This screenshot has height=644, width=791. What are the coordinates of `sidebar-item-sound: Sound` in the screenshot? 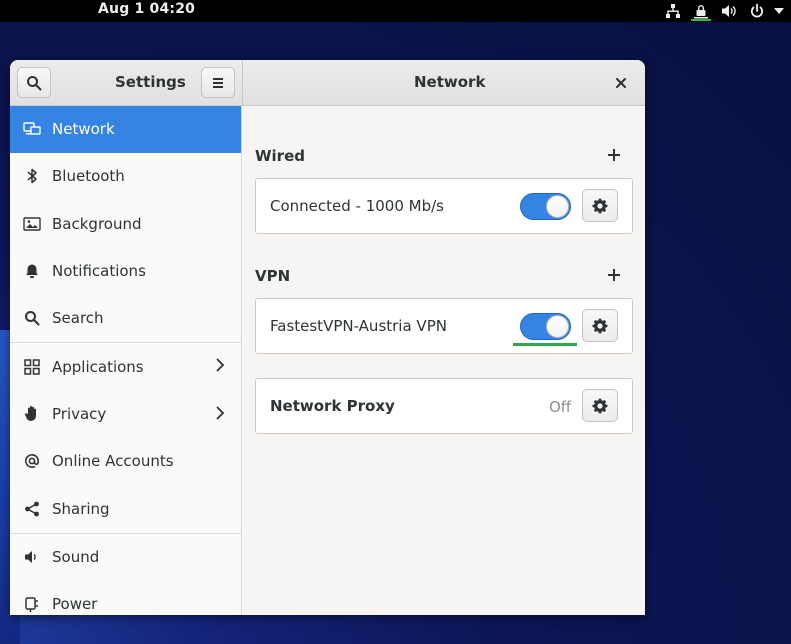 It's located at (125, 557).